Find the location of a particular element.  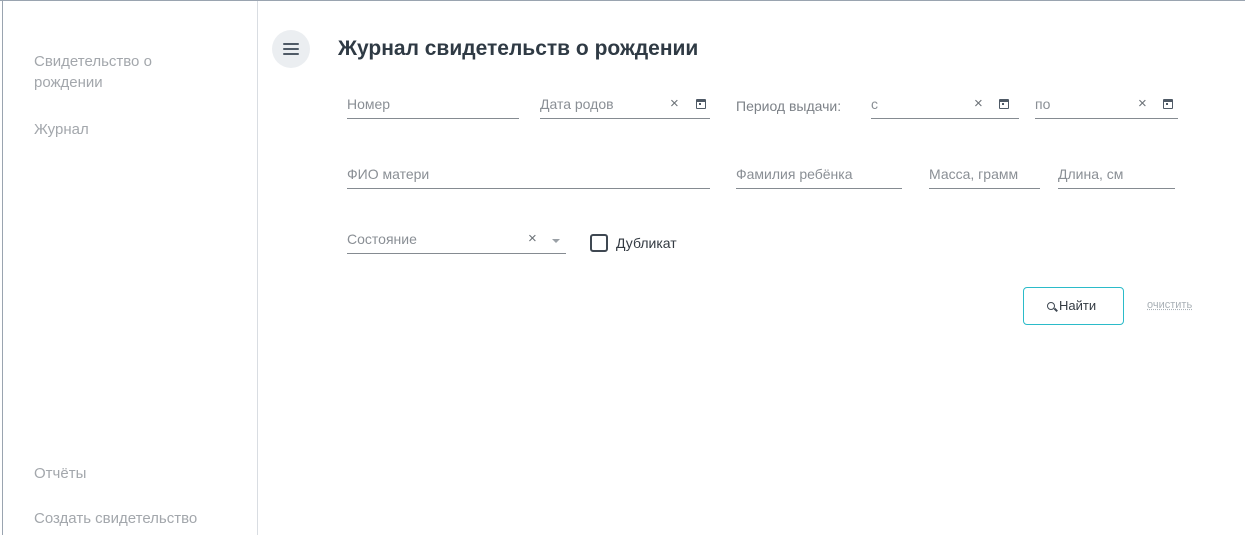

sidebar-item-journal: Журнал is located at coordinates (61, 129).